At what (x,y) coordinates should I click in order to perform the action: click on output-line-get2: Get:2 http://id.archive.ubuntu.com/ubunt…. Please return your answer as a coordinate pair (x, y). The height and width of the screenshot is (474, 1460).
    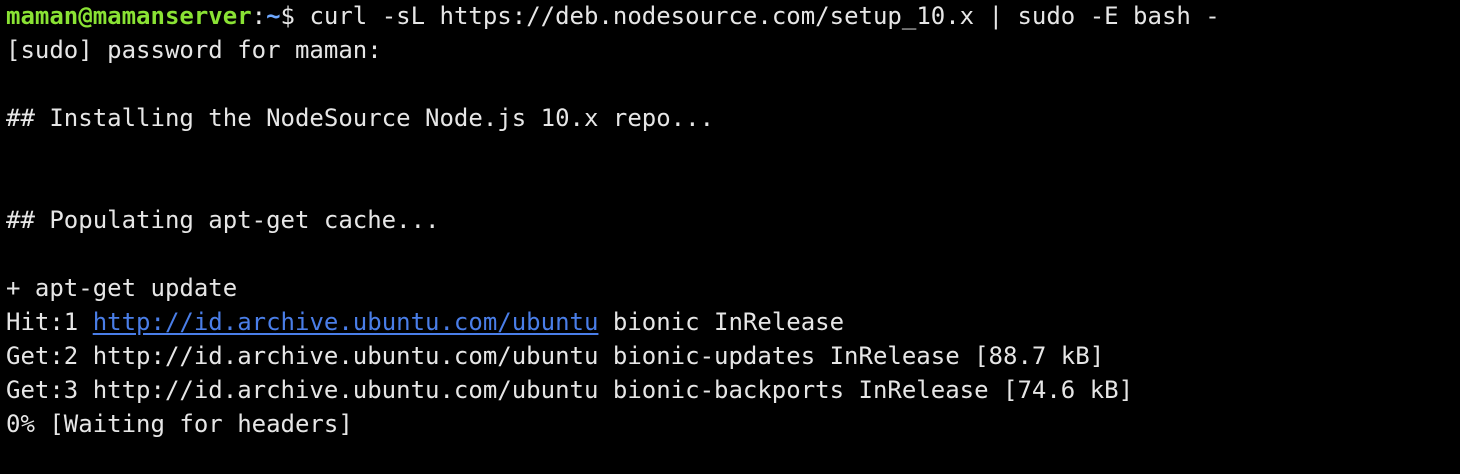
    Looking at the image, I should click on (555, 356).